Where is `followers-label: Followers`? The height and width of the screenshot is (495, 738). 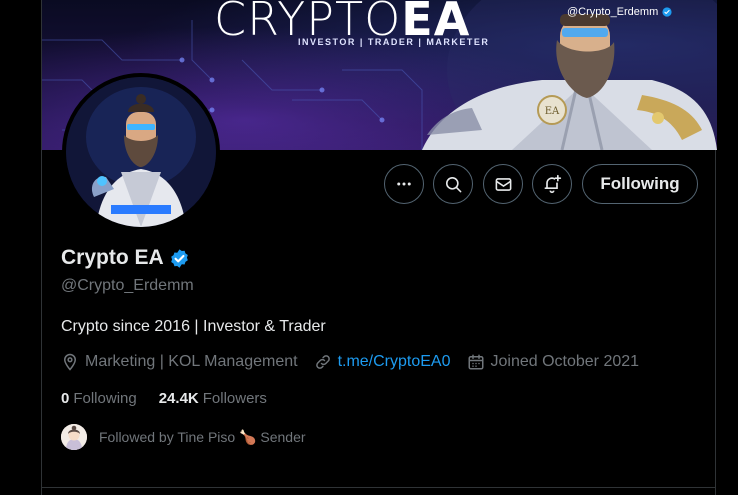 followers-label: Followers is located at coordinates (234, 398).